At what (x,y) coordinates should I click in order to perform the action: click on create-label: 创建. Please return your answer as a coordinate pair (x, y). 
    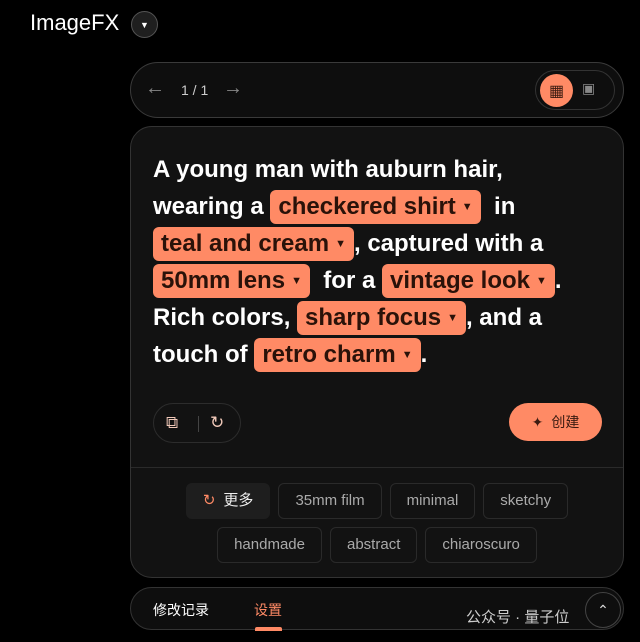
    Looking at the image, I should click on (565, 422).